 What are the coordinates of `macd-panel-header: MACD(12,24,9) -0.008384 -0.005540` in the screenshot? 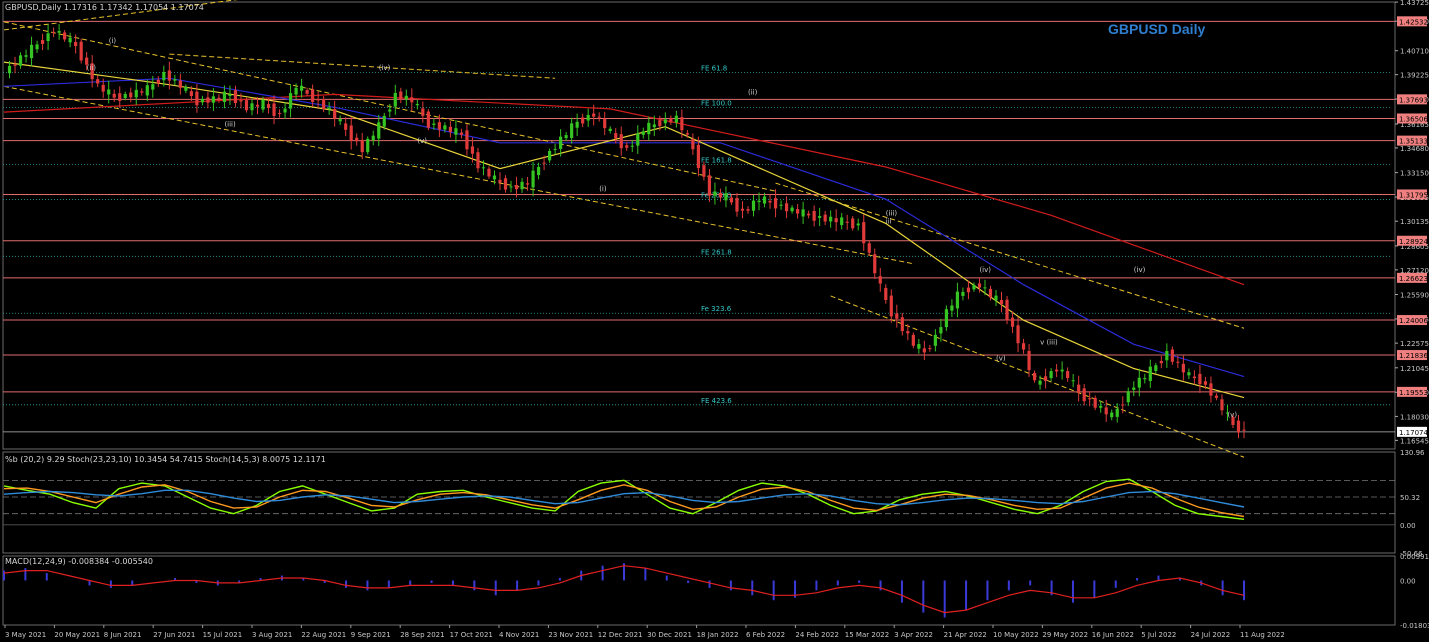 It's located at (79, 561).